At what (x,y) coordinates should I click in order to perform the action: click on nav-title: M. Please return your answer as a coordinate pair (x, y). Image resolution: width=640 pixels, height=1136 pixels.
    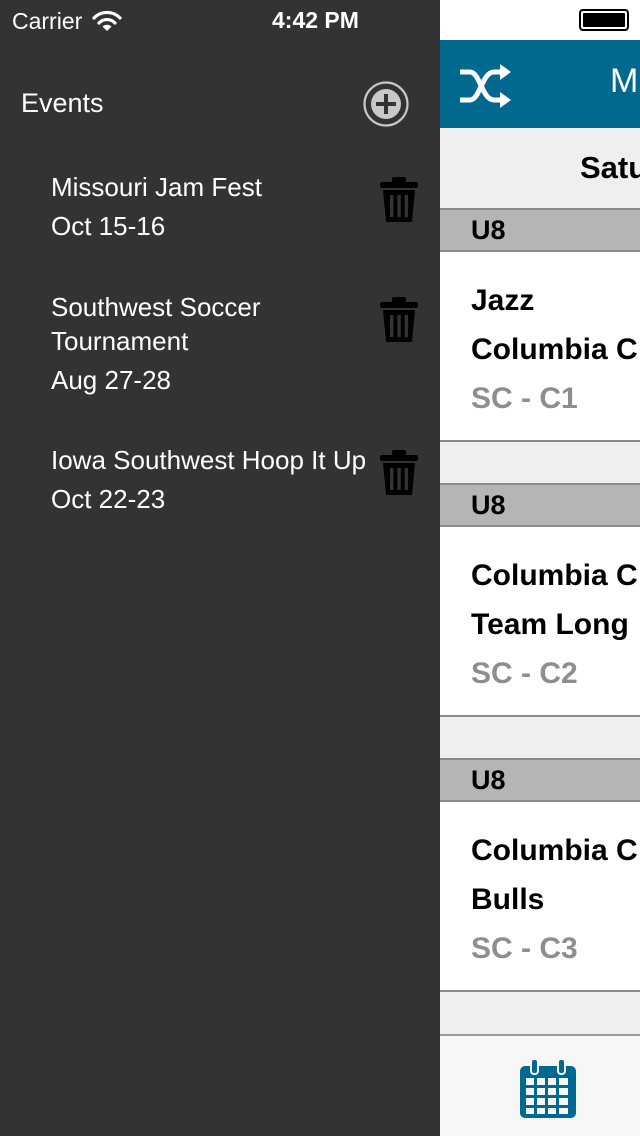
    Looking at the image, I should click on (624, 81).